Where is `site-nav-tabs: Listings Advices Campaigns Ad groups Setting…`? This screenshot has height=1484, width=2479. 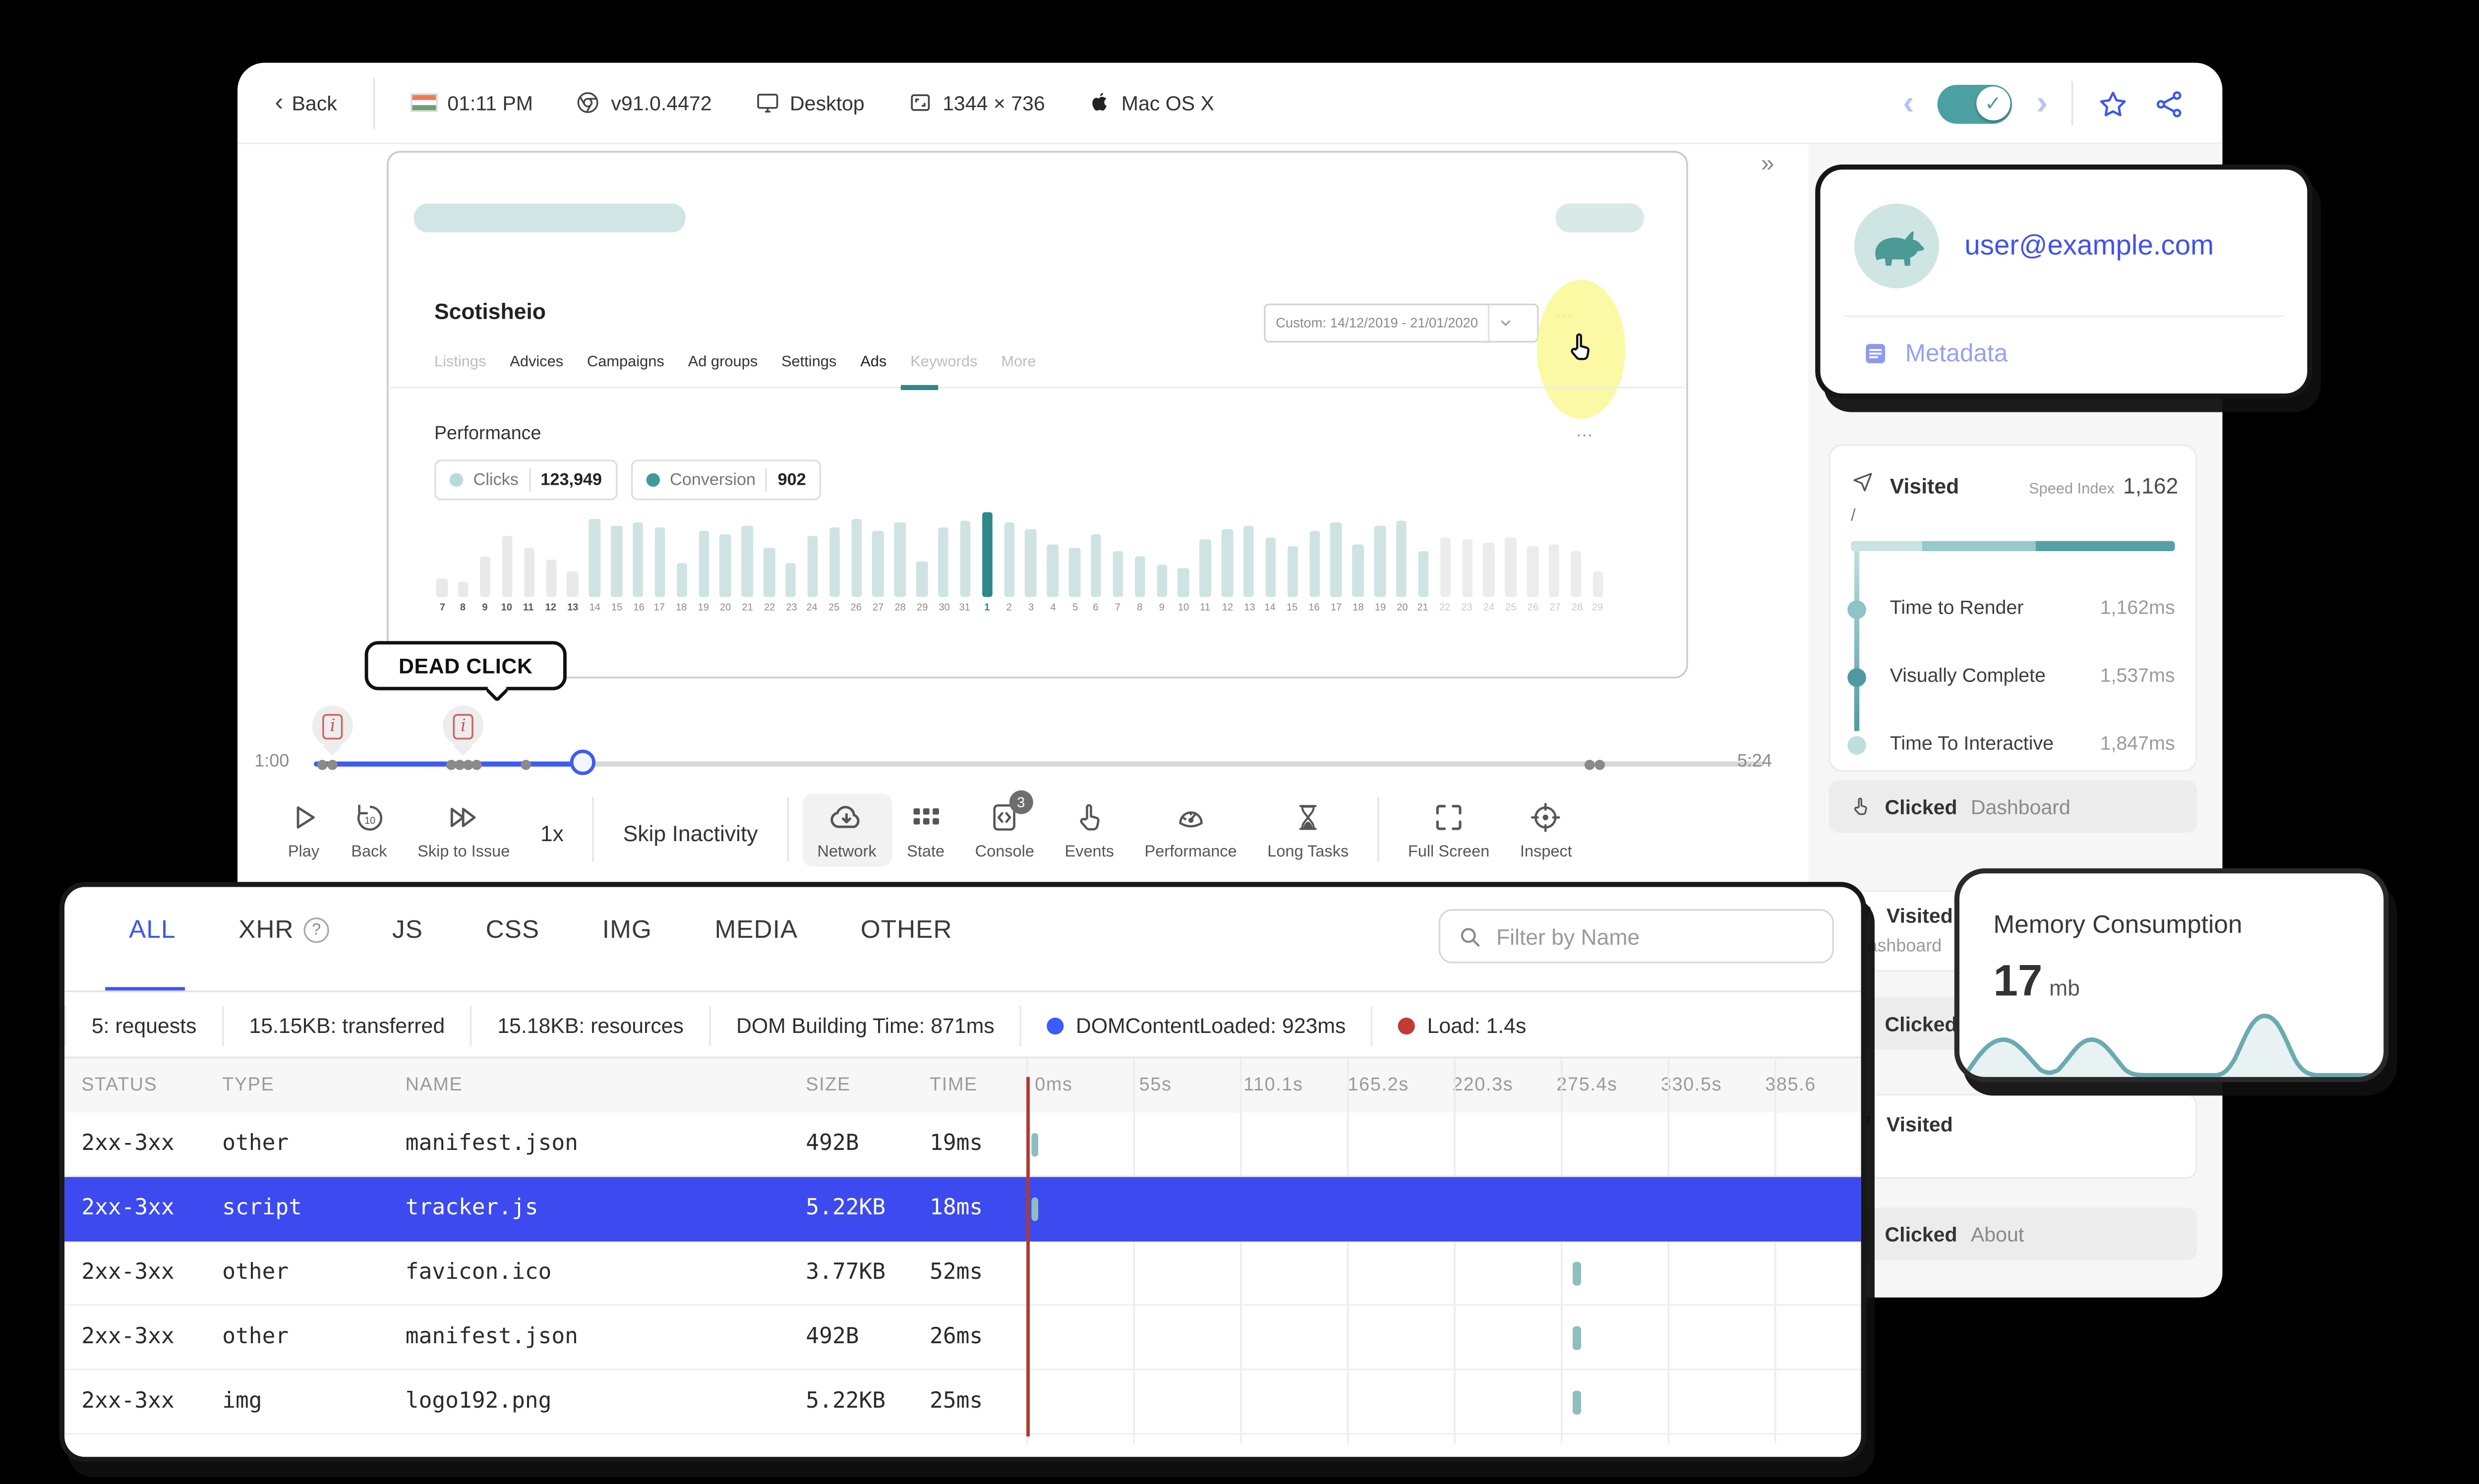 site-nav-tabs: Listings Advices Campaigns Ad groups Setting… is located at coordinates (735, 361).